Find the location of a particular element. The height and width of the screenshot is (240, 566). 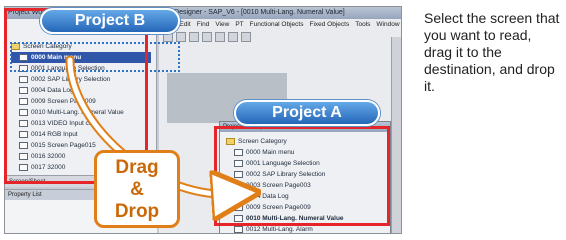

open-icon is located at coordinates (181, 37).